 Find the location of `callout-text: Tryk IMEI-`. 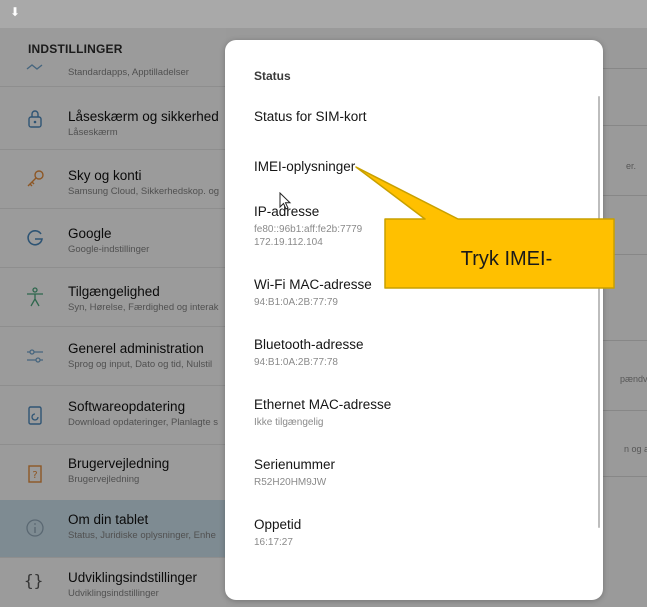

callout-text: Tryk IMEI- is located at coordinates (506, 259).